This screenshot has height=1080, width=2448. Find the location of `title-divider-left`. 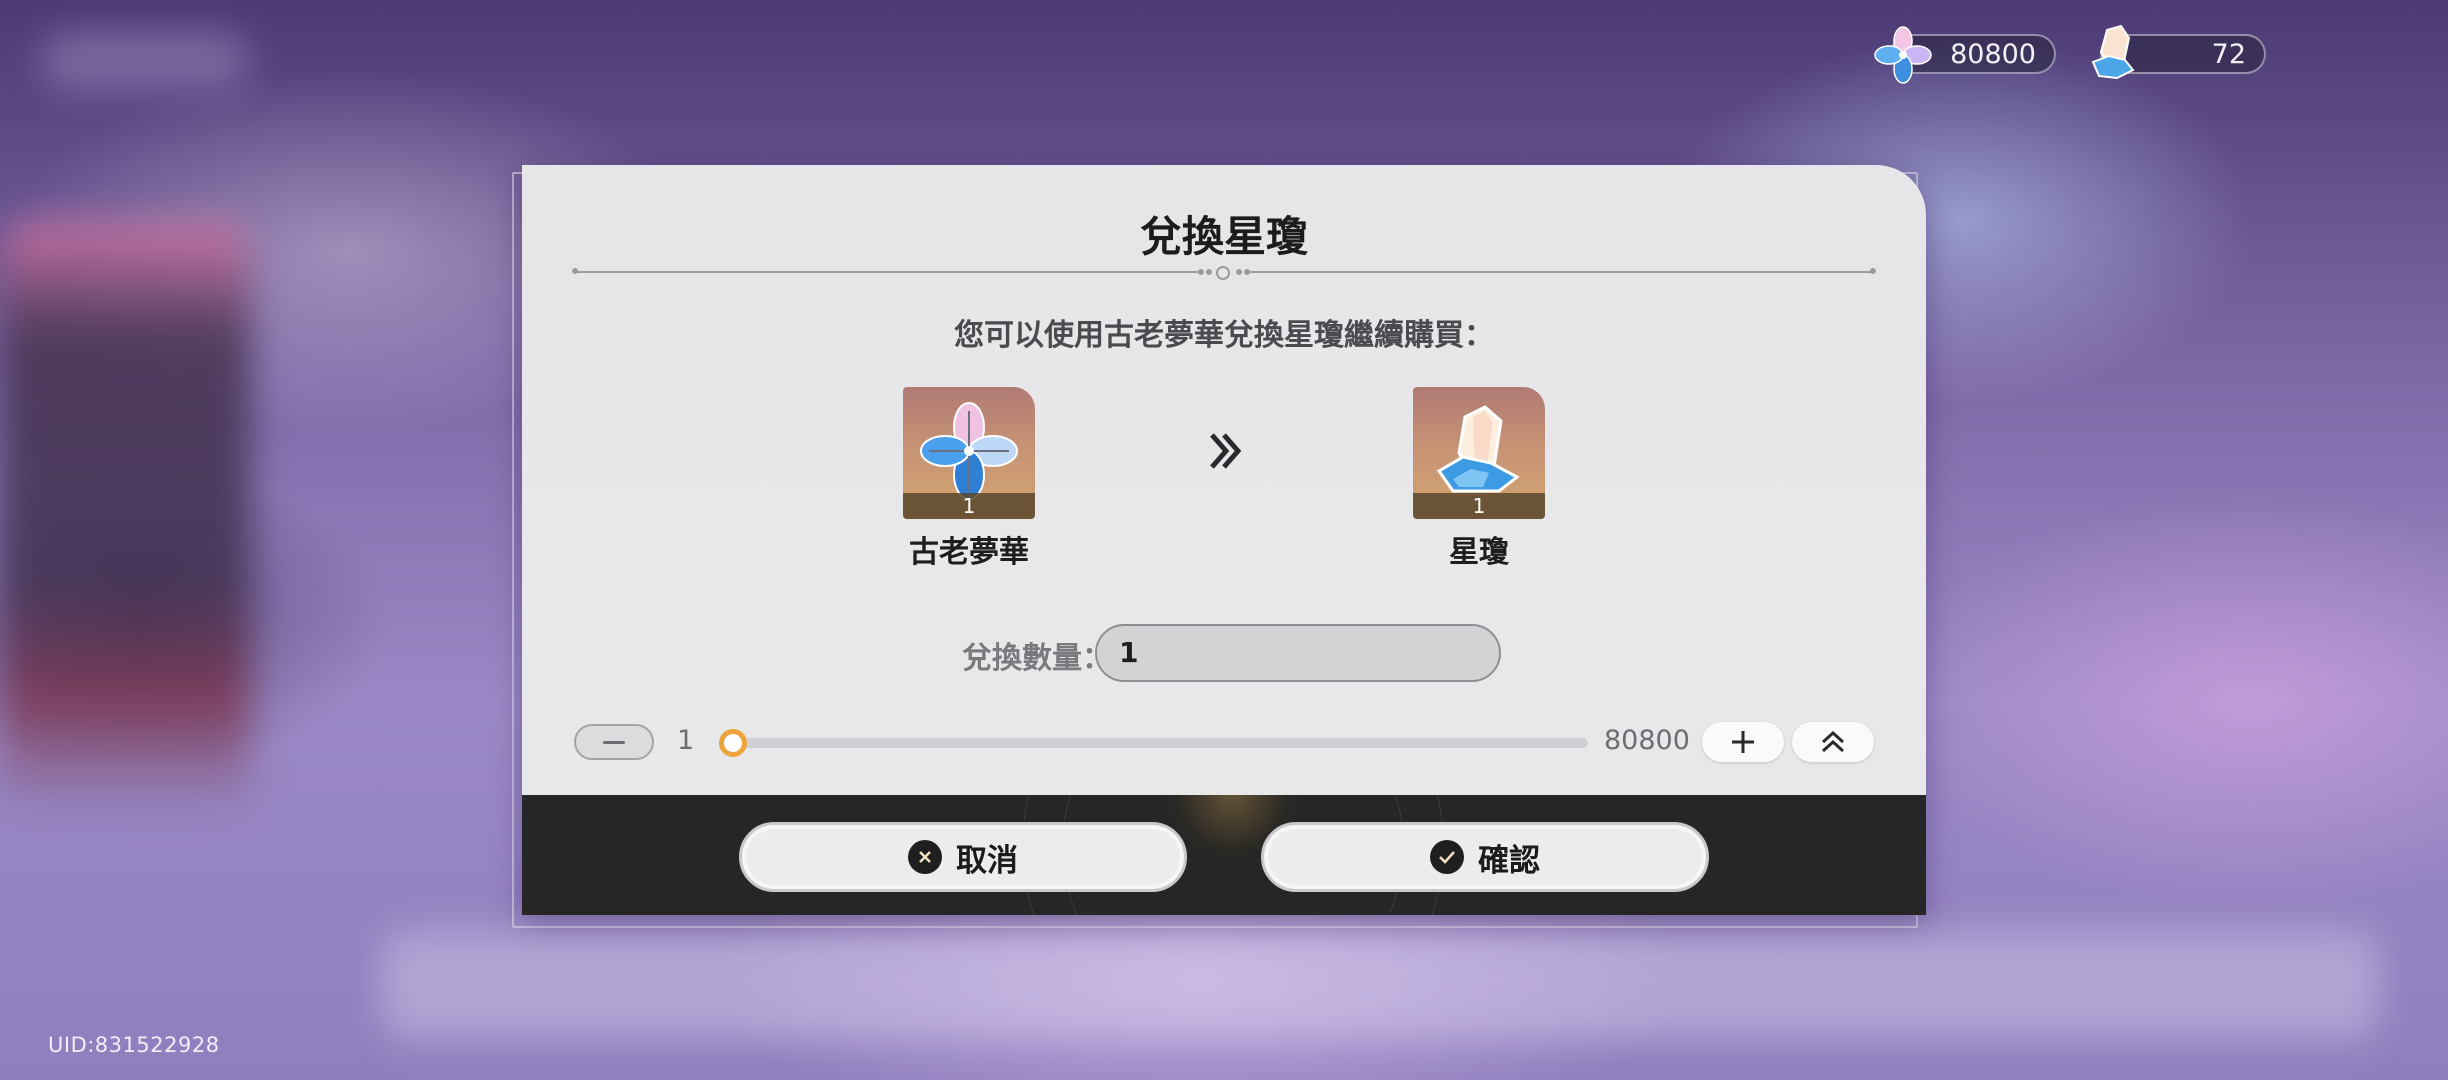

title-divider-left is located at coordinates (886, 272).